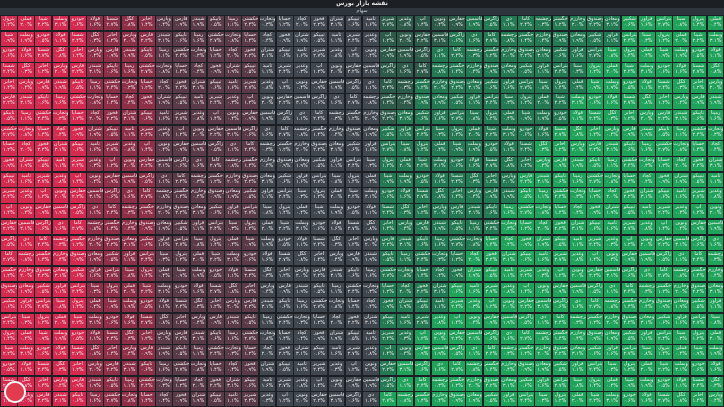 The height and width of the screenshot is (407, 724). I want to click on stock-tile: وغدیر ۰.۳%, so click(543, 274).